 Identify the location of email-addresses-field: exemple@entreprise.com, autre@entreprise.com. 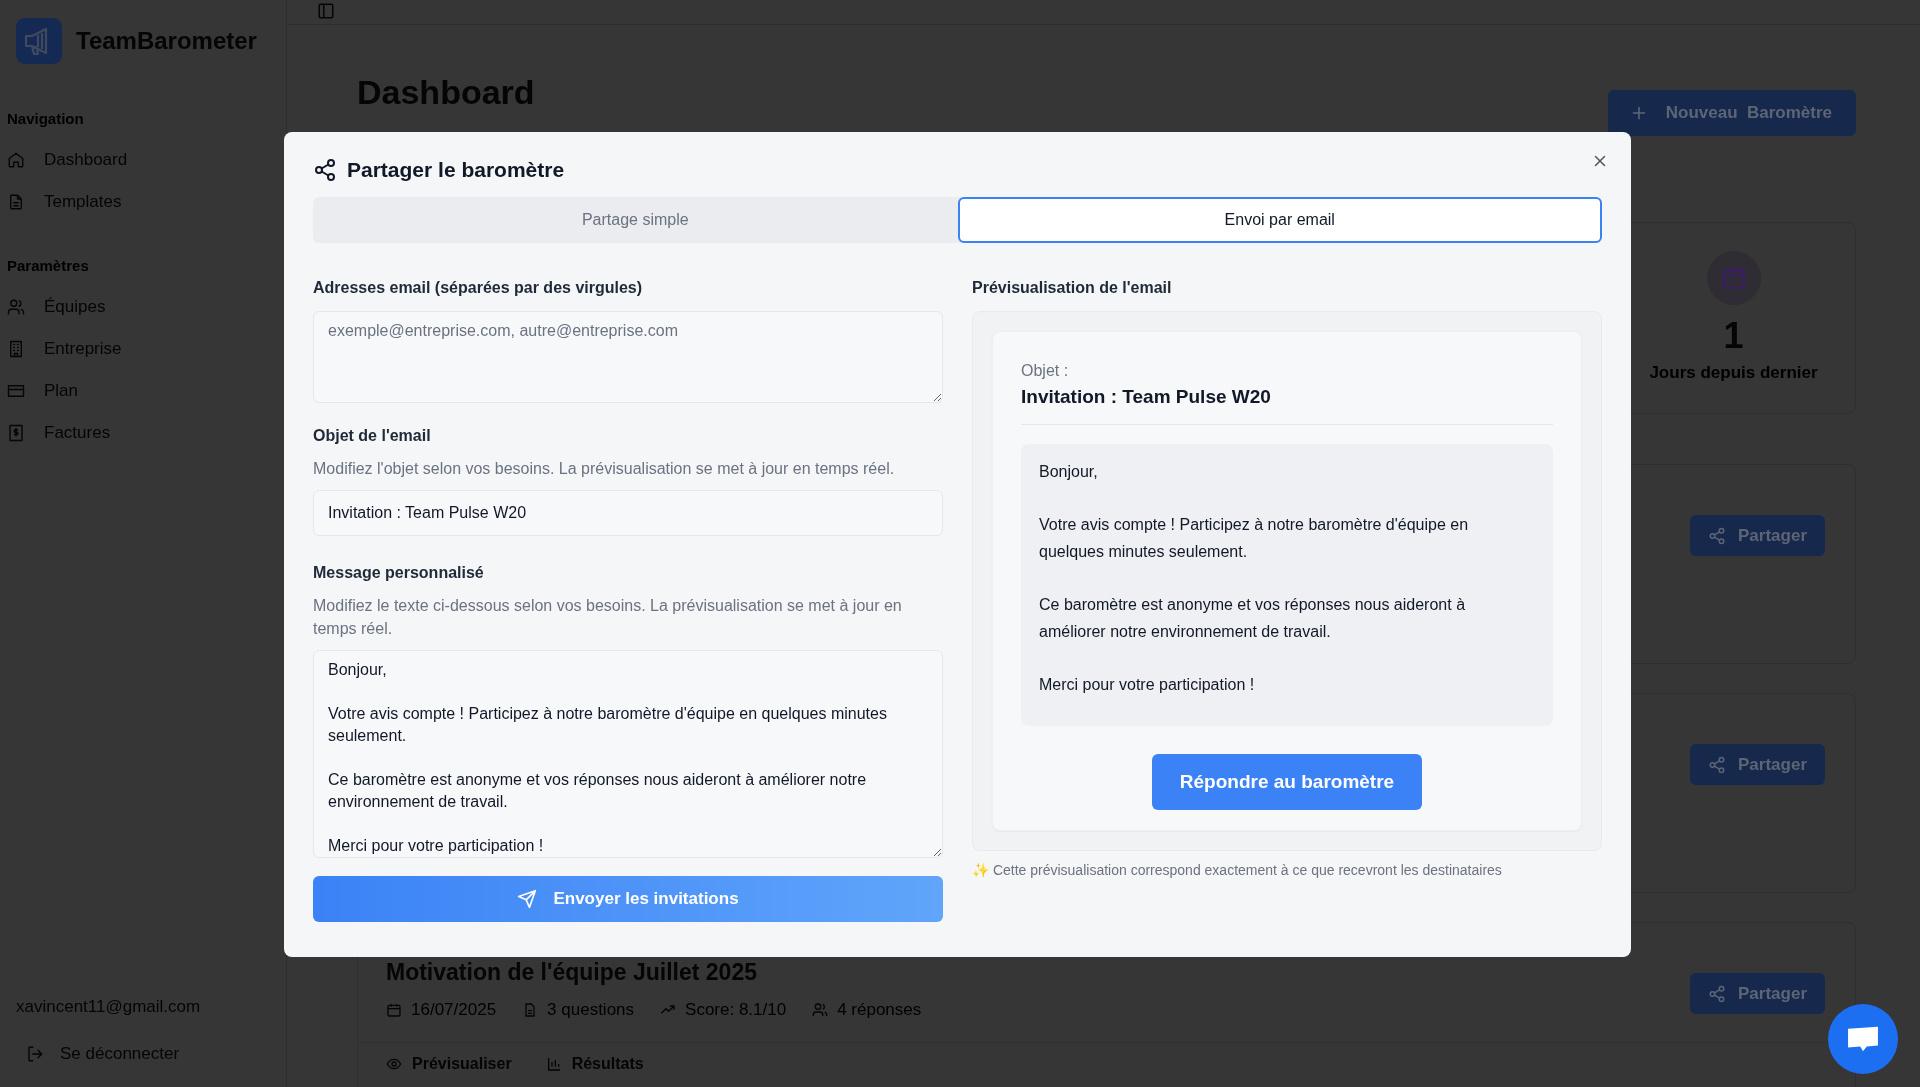
(628, 357).